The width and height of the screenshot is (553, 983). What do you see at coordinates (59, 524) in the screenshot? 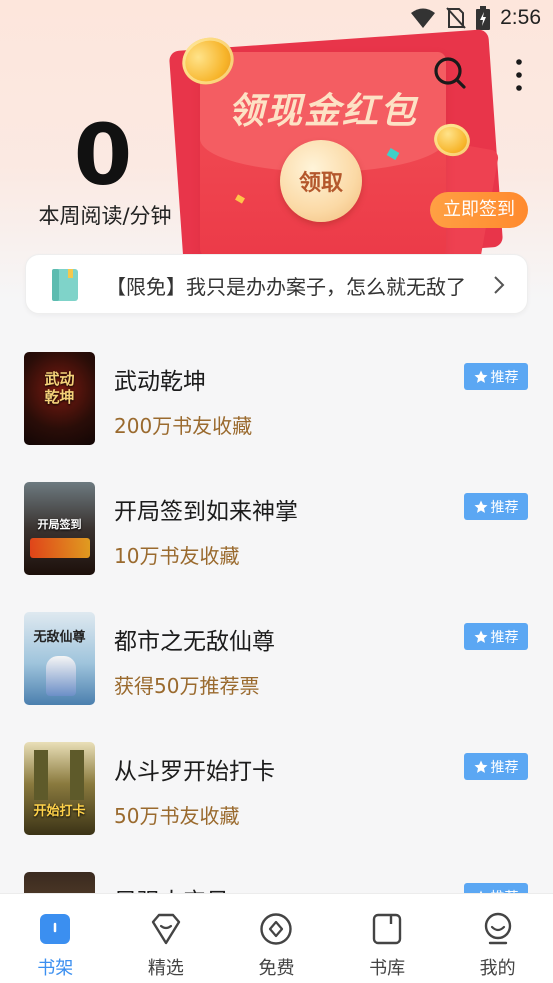
I see `cover-title: 开局签到` at bounding box center [59, 524].